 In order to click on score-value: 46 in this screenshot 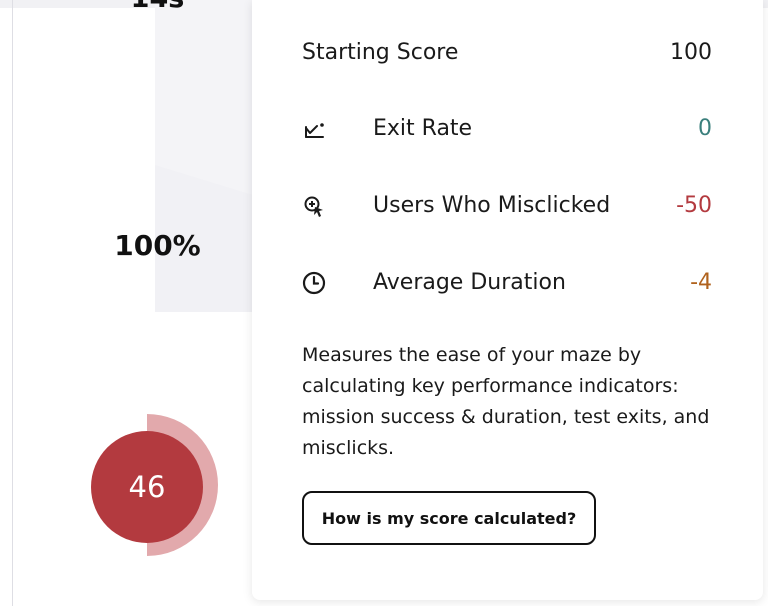, I will do `click(147, 487)`.